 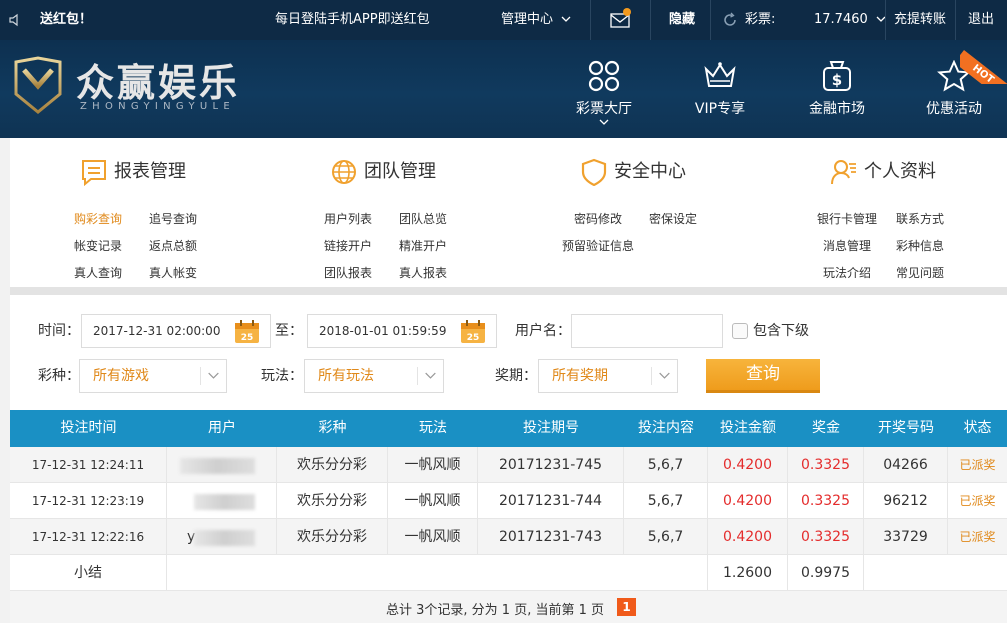 What do you see at coordinates (920, 219) in the screenshot?
I see `link-contact: 联系方式` at bounding box center [920, 219].